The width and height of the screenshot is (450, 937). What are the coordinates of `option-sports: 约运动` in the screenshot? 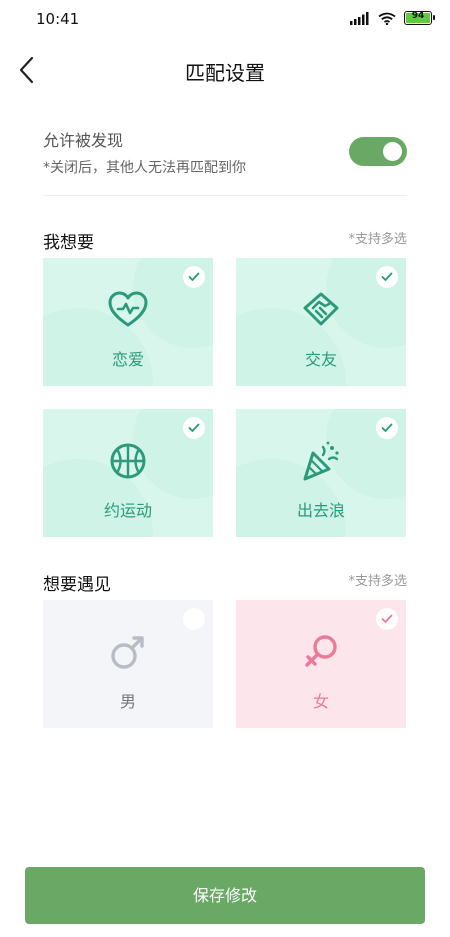 It's located at (128, 473).